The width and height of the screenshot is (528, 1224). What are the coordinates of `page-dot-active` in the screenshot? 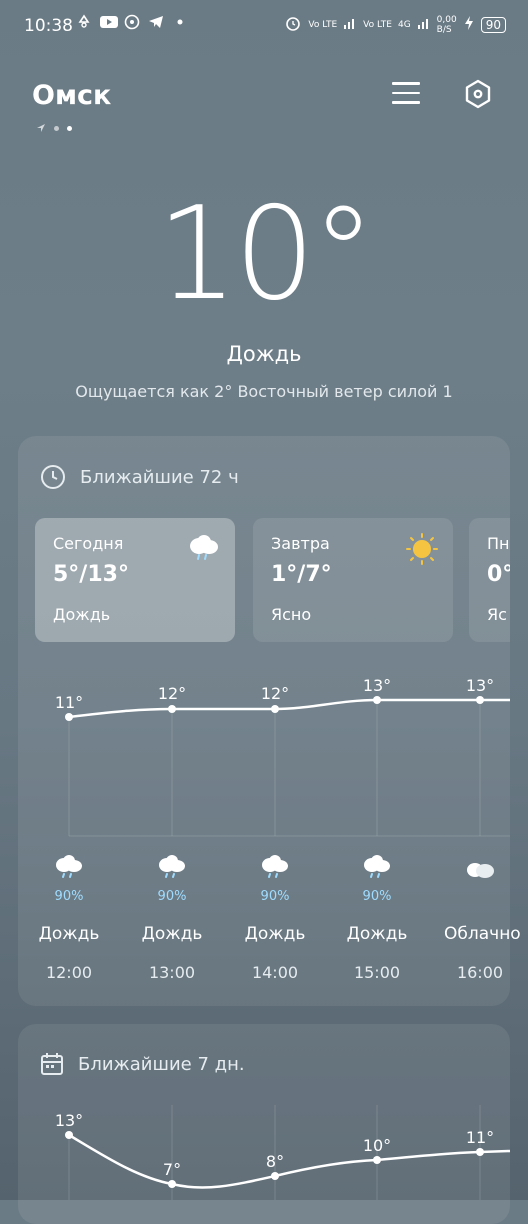 It's located at (69, 128).